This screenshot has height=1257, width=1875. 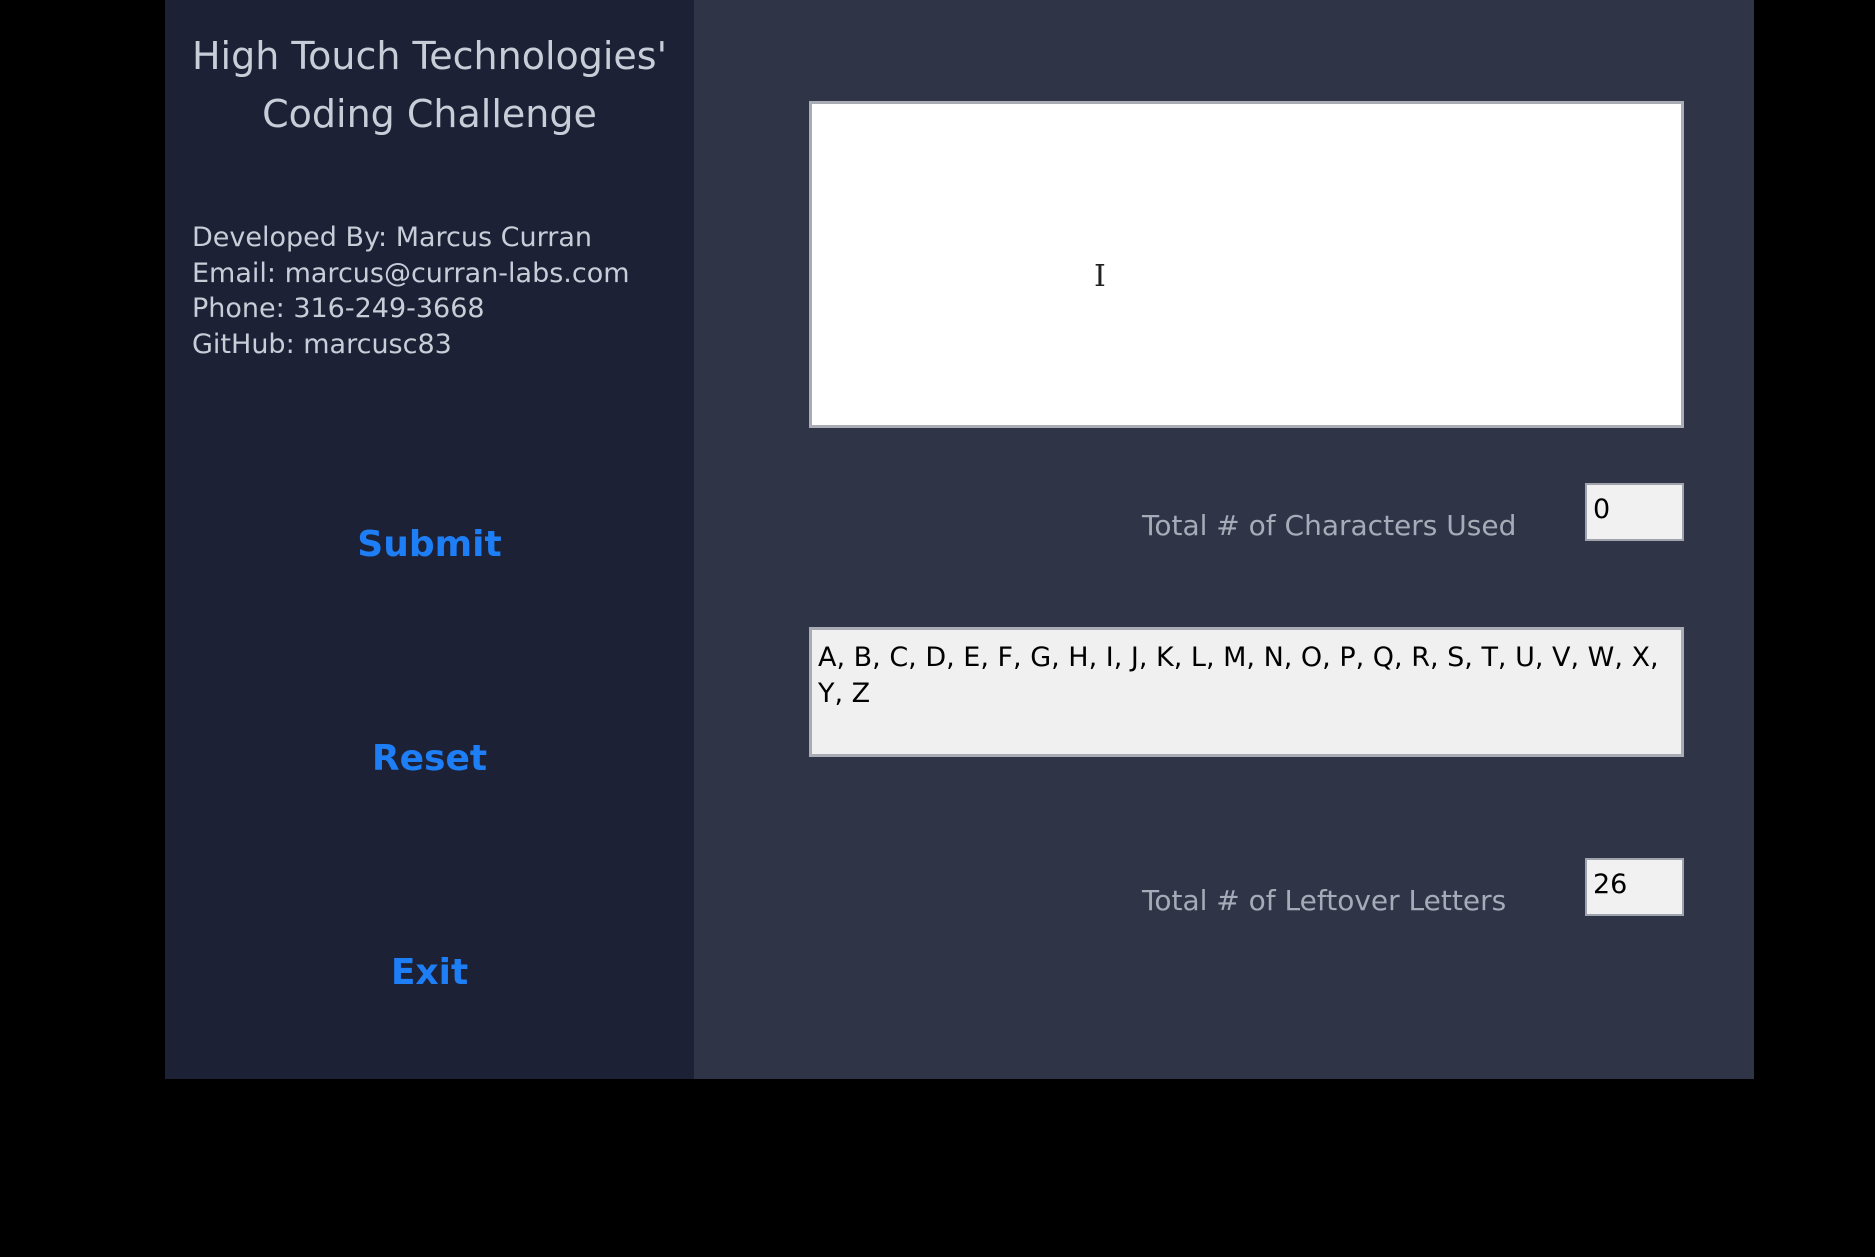 What do you see at coordinates (429, 114) in the screenshot?
I see `app-title-line-2: Coding Challenge` at bounding box center [429, 114].